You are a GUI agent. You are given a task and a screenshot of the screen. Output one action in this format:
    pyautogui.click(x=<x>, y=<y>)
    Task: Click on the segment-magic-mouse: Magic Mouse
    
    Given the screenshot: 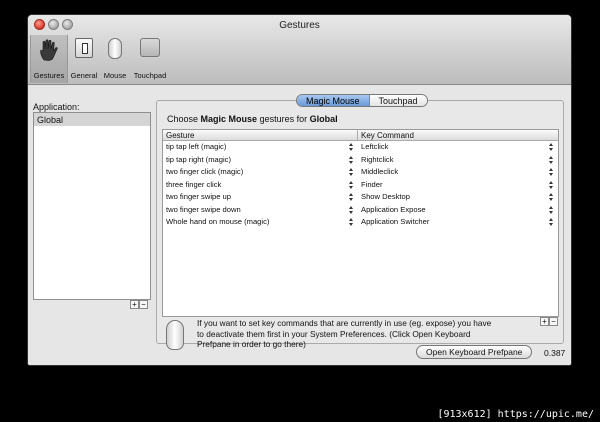 What is the action you would take?
    pyautogui.click(x=333, y=100)
    